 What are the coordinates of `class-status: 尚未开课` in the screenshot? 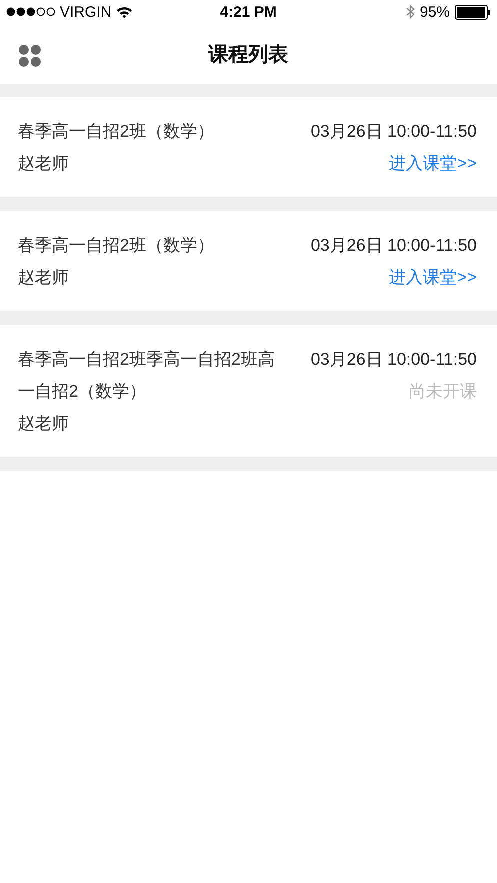 It's located at (443, 392).